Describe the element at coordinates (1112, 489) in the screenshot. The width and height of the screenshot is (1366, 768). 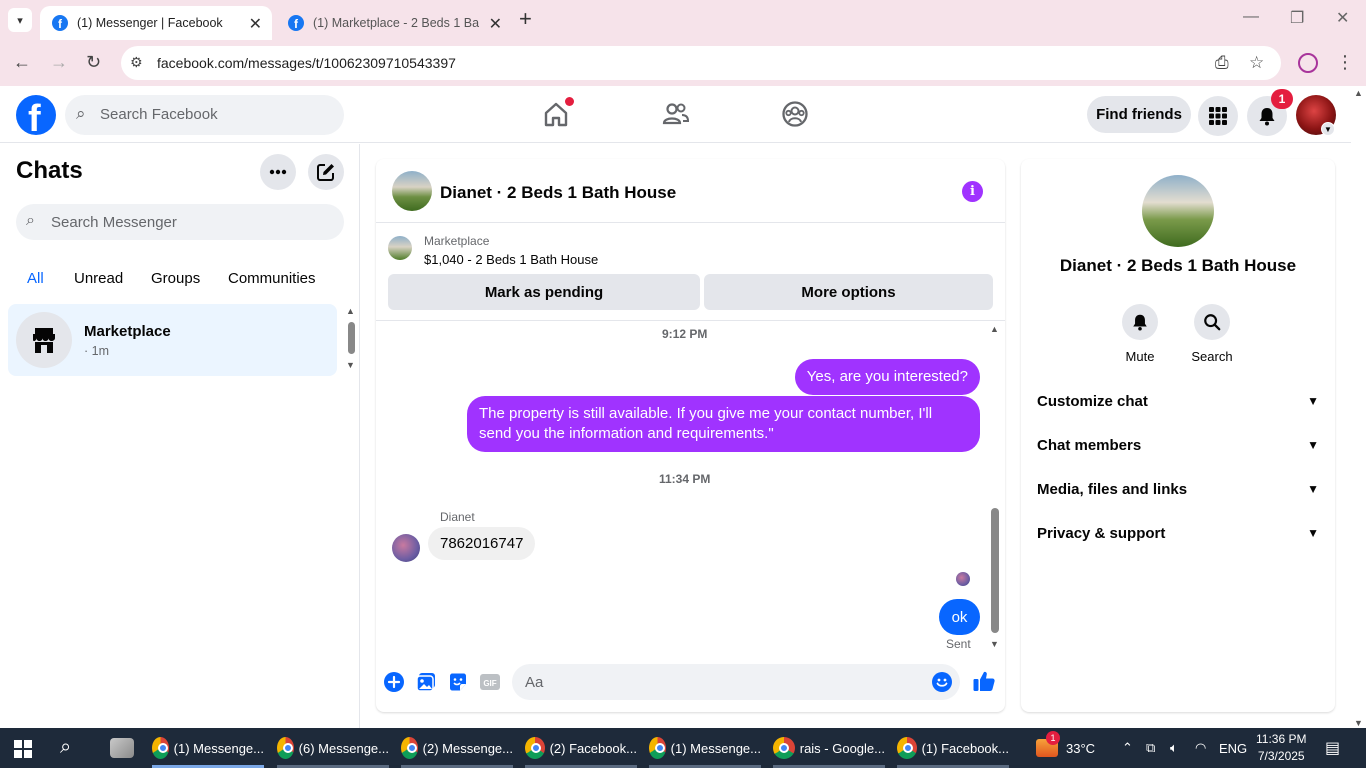
I see `section-label: Media, files and links` at that location.